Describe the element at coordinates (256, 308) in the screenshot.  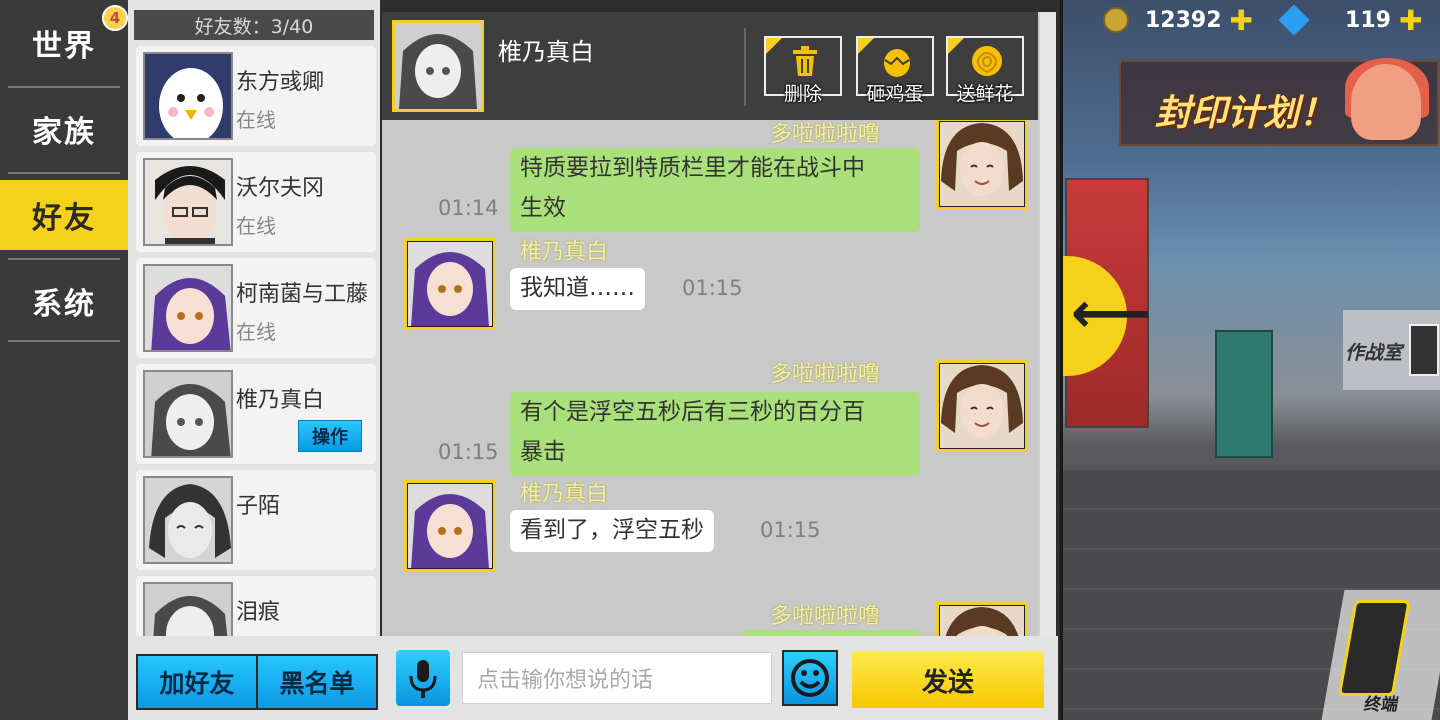
I see `friend-card: 柯南菌与工藤 在线` at that location.